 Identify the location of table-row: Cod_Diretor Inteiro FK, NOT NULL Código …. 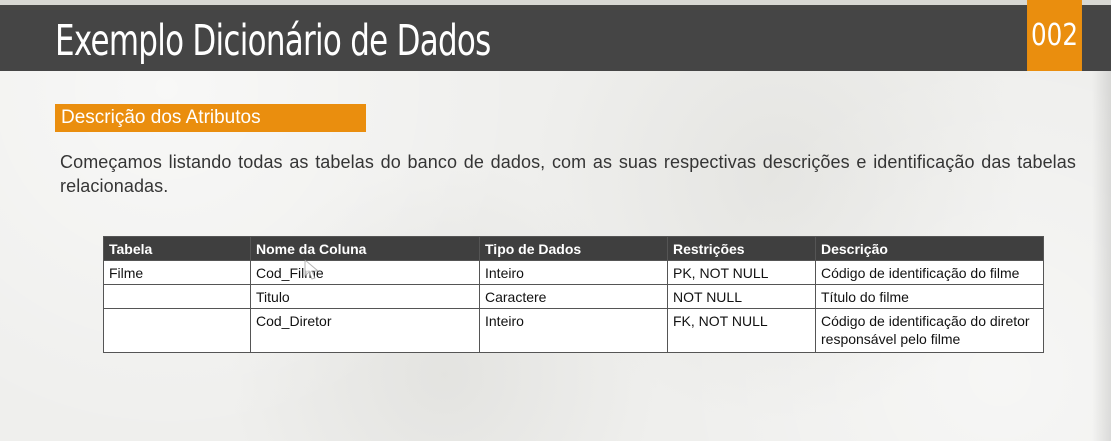
(573, 330).